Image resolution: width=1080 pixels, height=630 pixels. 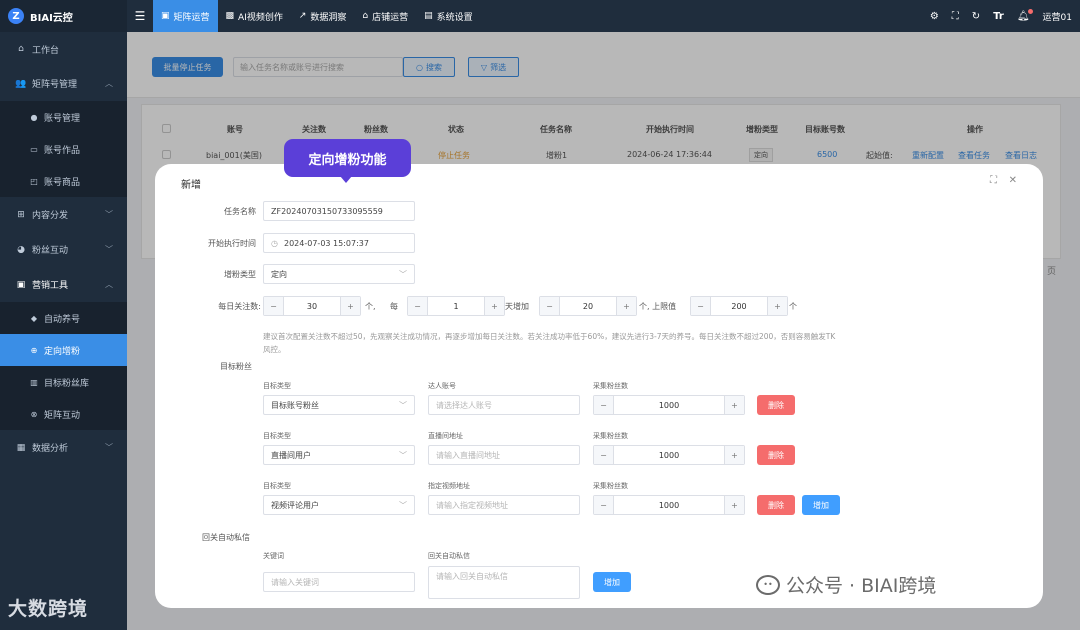 I want to click on trend-icon: ↗, so click(x=302, y=16).